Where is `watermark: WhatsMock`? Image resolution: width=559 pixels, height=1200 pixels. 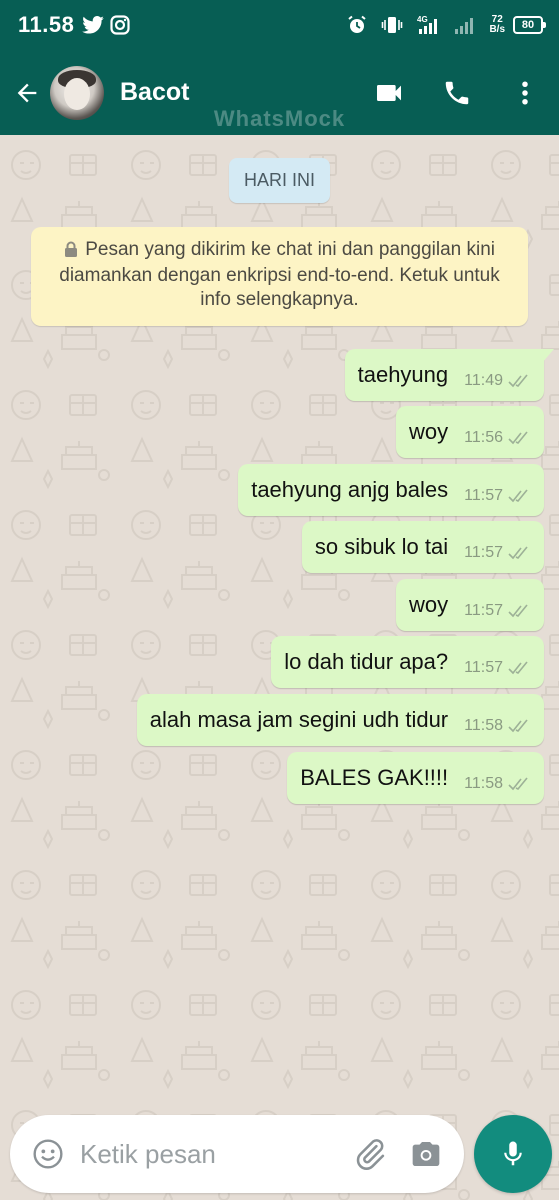 watermark: WhatsMock is located at coordinates (279, 118).